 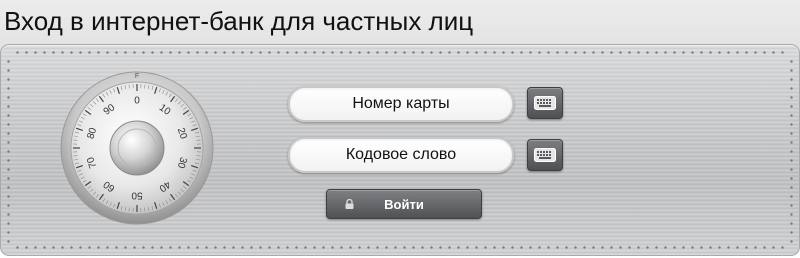 I want to click on code-word-keyboard-button, so click(x=545, y=155).